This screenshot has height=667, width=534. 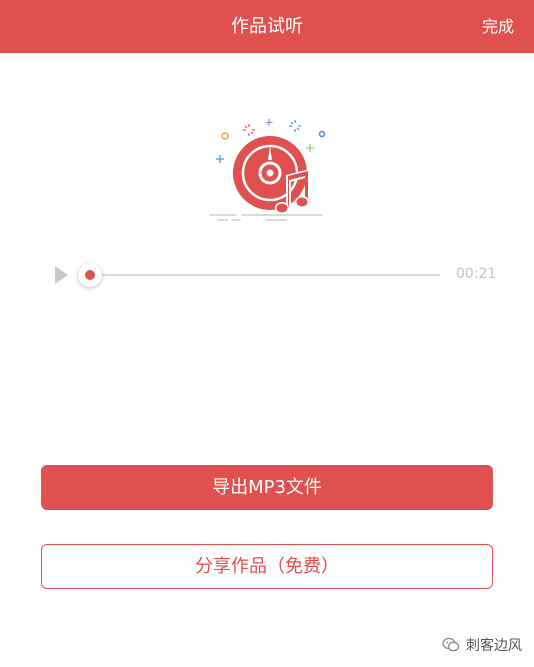 What do you see at coordinates (267, 566) in the screenshot?
I see `share-work-button: 分享作品（免费）` at bounding box center [267, 566].